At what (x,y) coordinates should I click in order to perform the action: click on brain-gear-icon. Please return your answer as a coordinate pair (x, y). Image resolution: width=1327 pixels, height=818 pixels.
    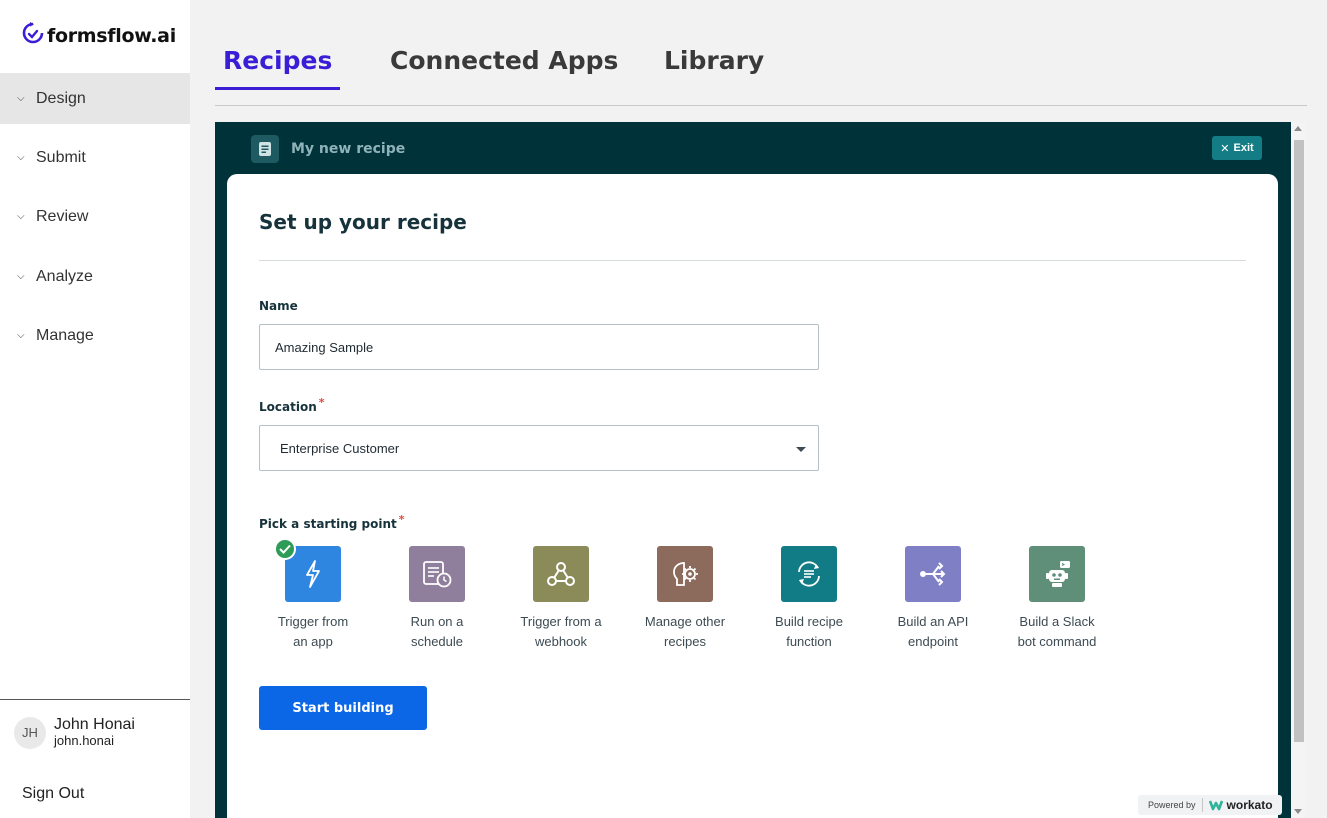
    Looking at the image, I should click on (685, 574).